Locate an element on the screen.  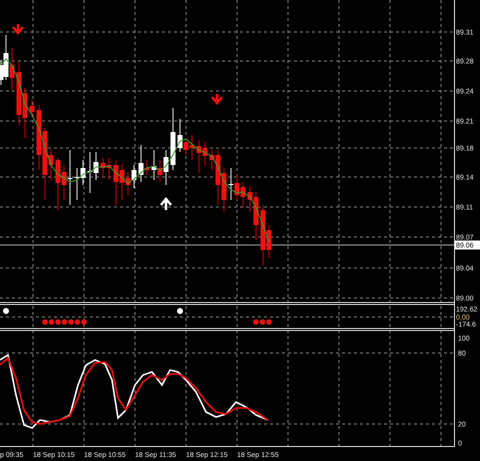
up-arrow-icon is located at coordinates (166, 204).